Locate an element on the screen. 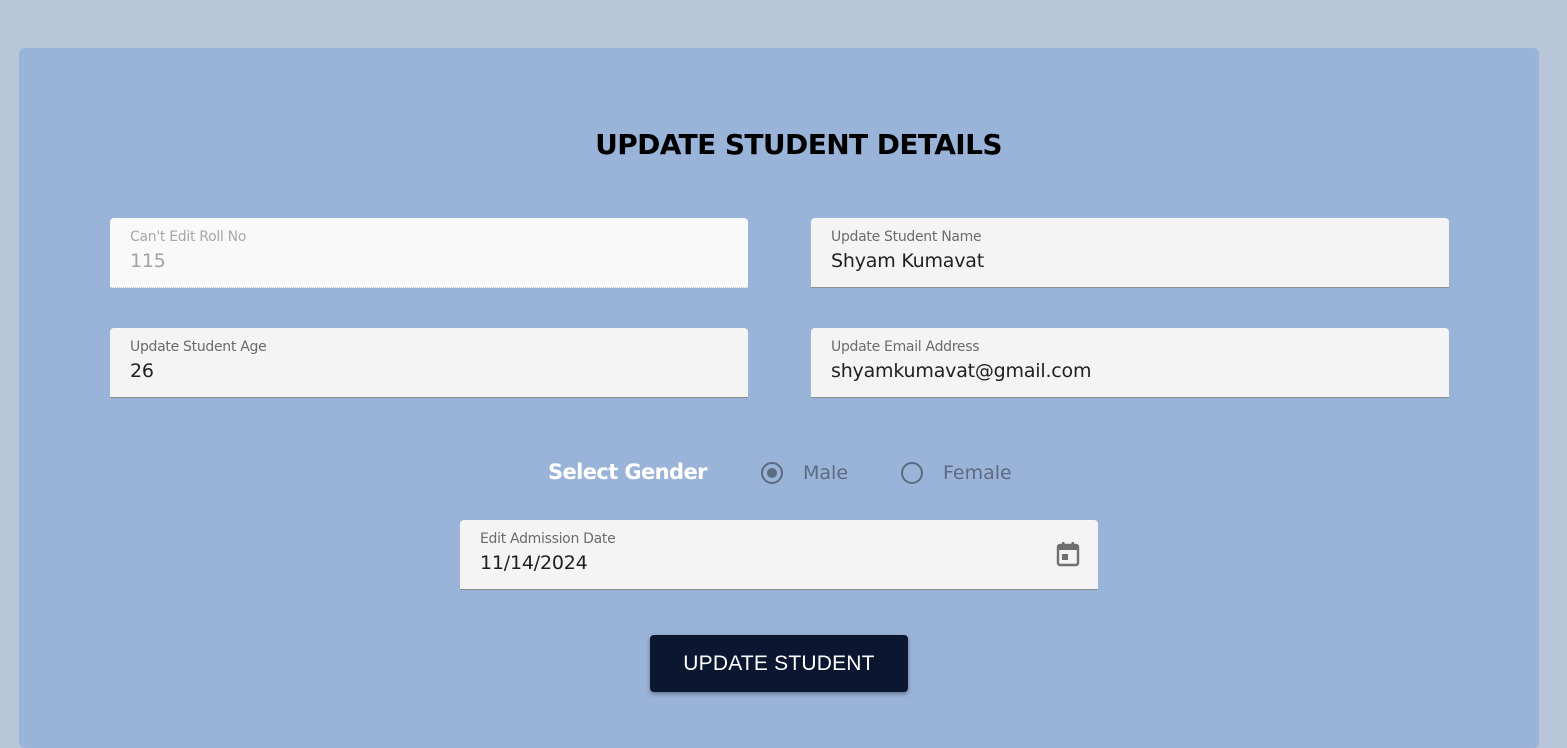 This screenshot has height=748, width=1567. roll-no-value: 115 is located at coordinates (148, 261).